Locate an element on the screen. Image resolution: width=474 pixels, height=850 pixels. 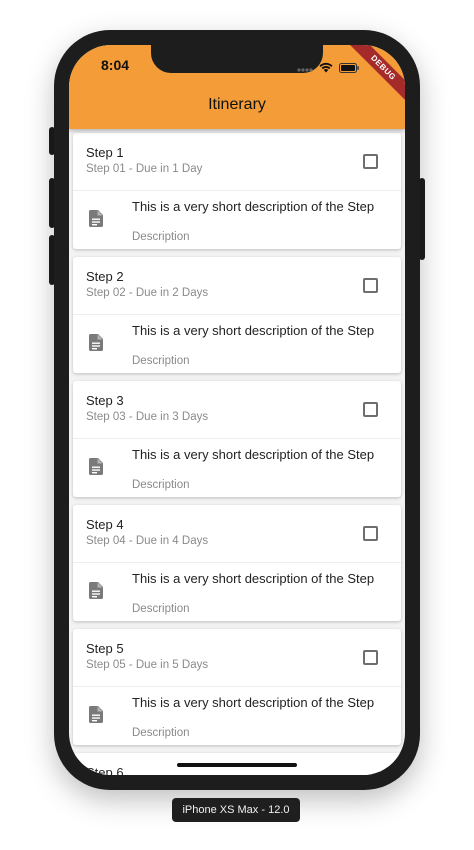
page-title: Itinerary is located at coordinates (237, 104).